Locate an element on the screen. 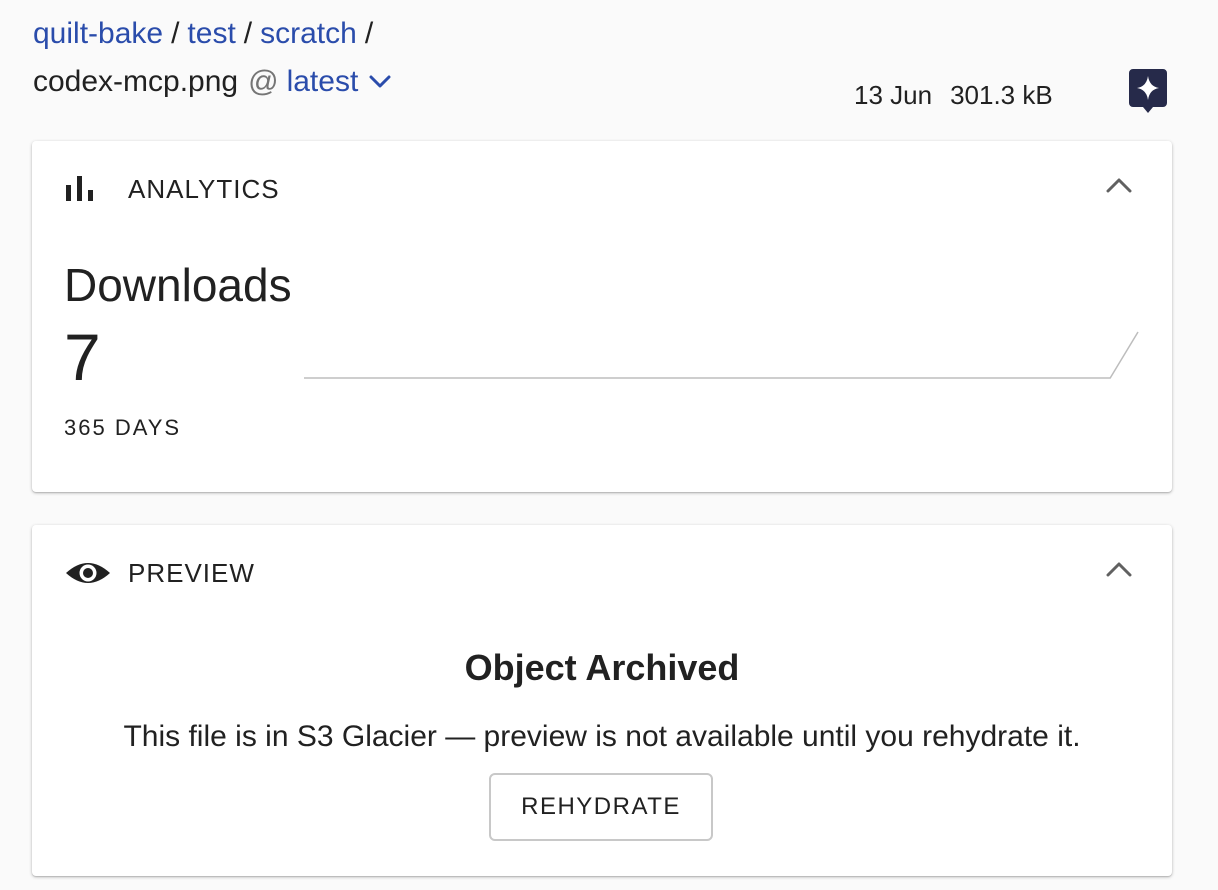 The width and height of the screenshot is (1218, 890). breadcrumb-link-bucket: quilt-bake is located at coordinates (98, 33).